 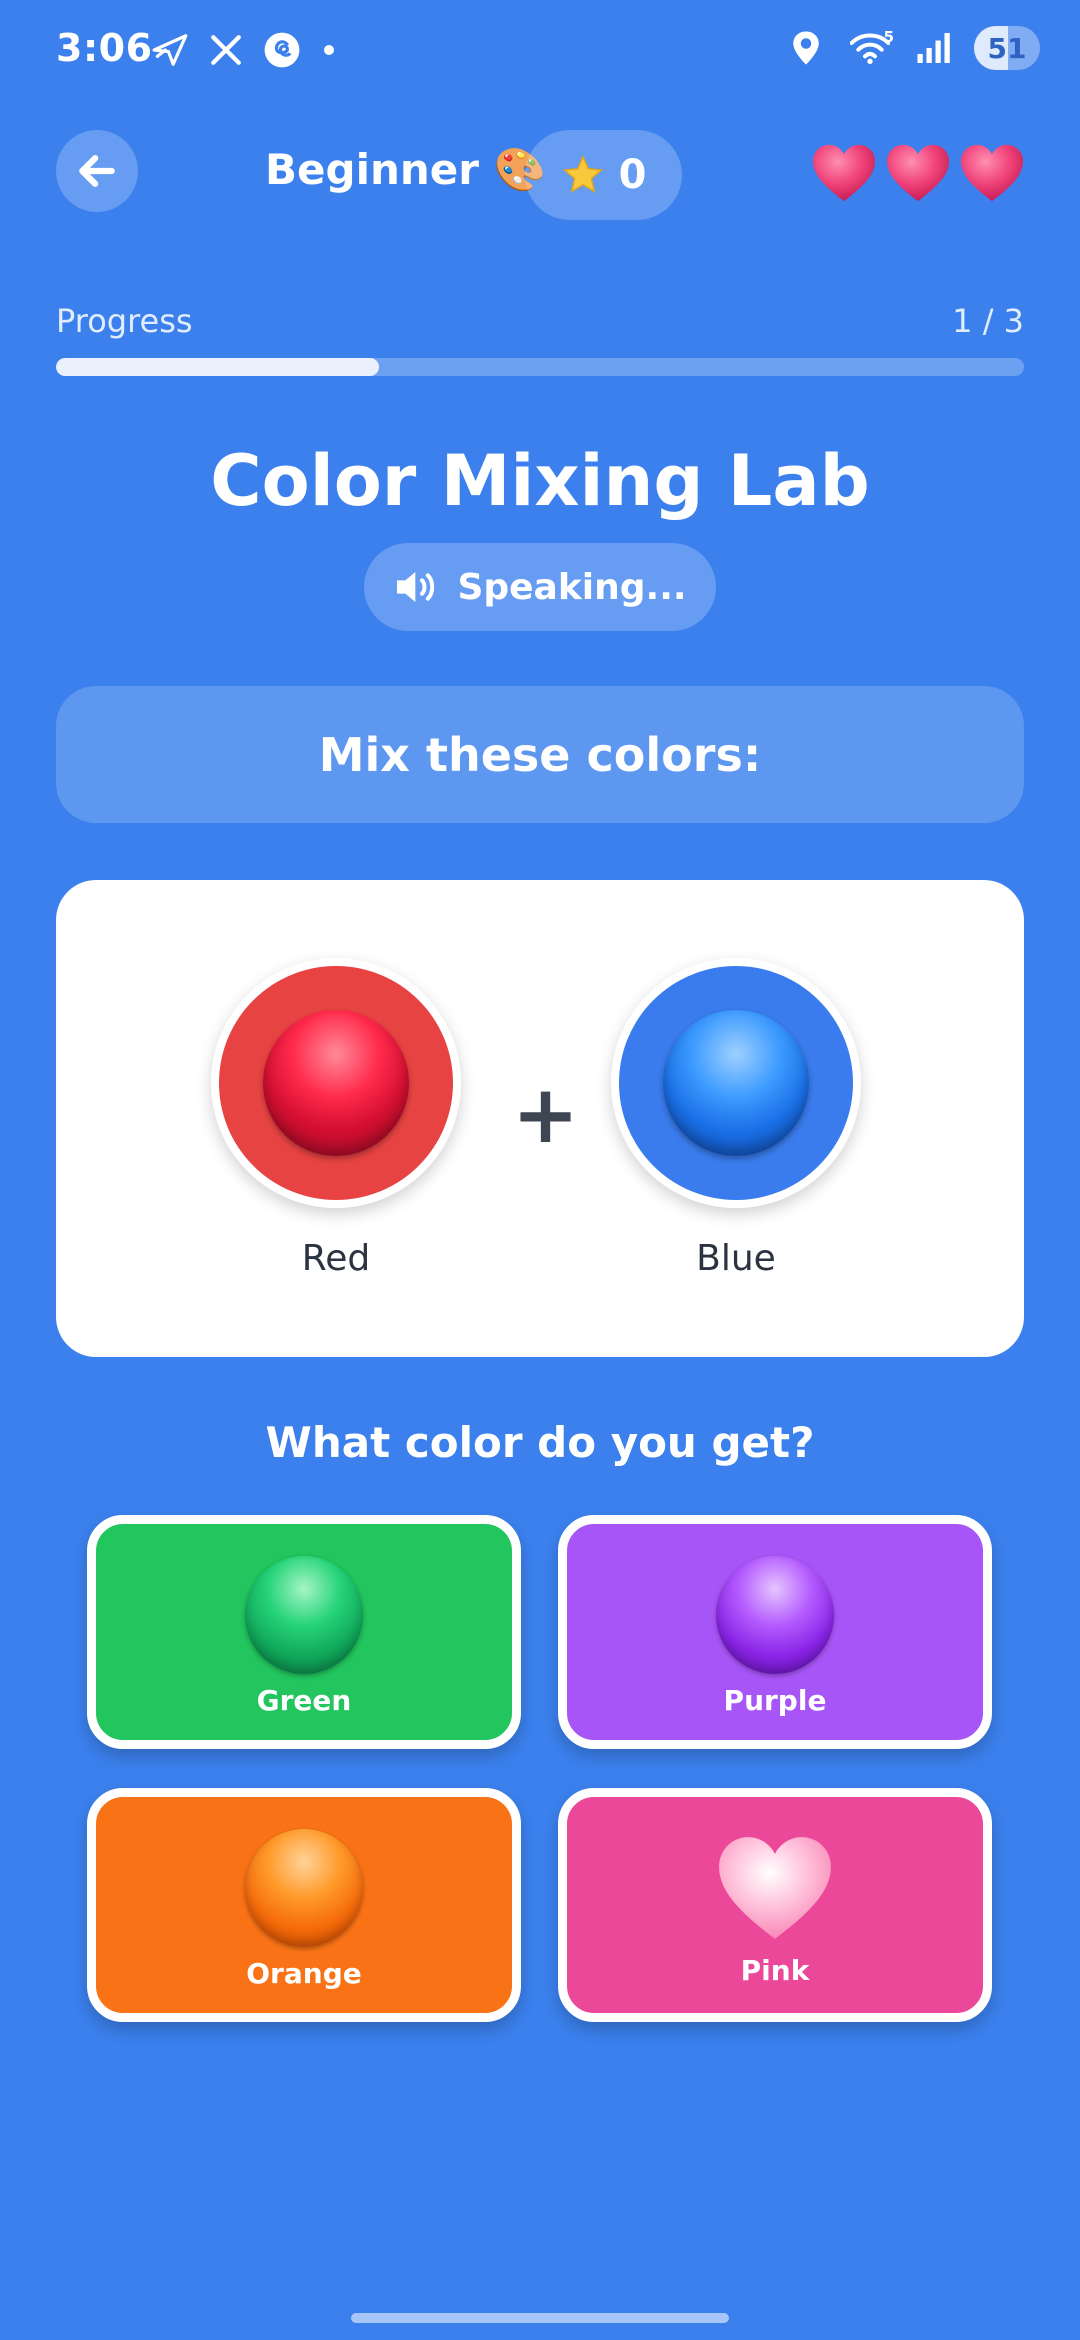 What do you see at coordinates (632, 175) in the screenshot?
I see `score-value: 0` at bounding box center [632, 175].